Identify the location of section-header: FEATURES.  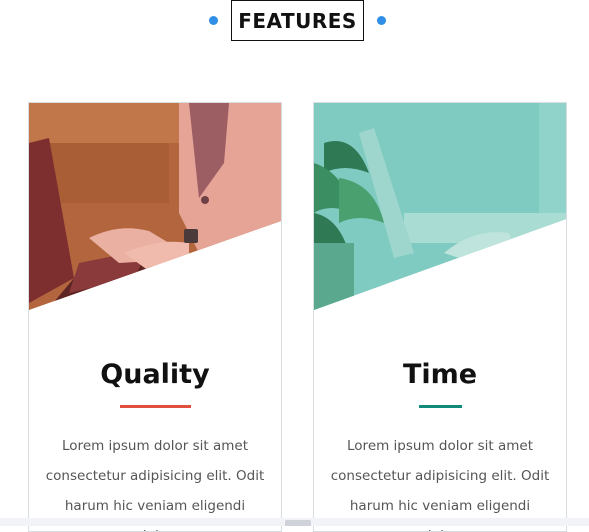
(294, 22).